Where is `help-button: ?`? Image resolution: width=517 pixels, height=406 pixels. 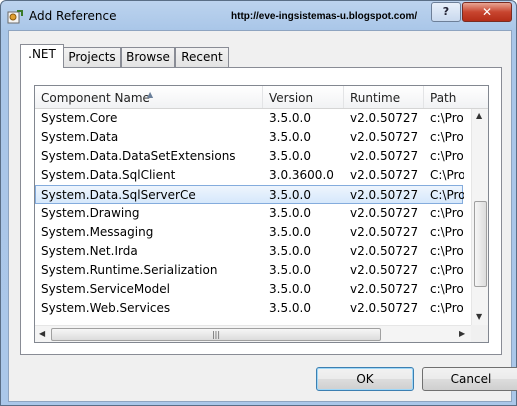 help-button: ? is located at coordinates (446, 12).